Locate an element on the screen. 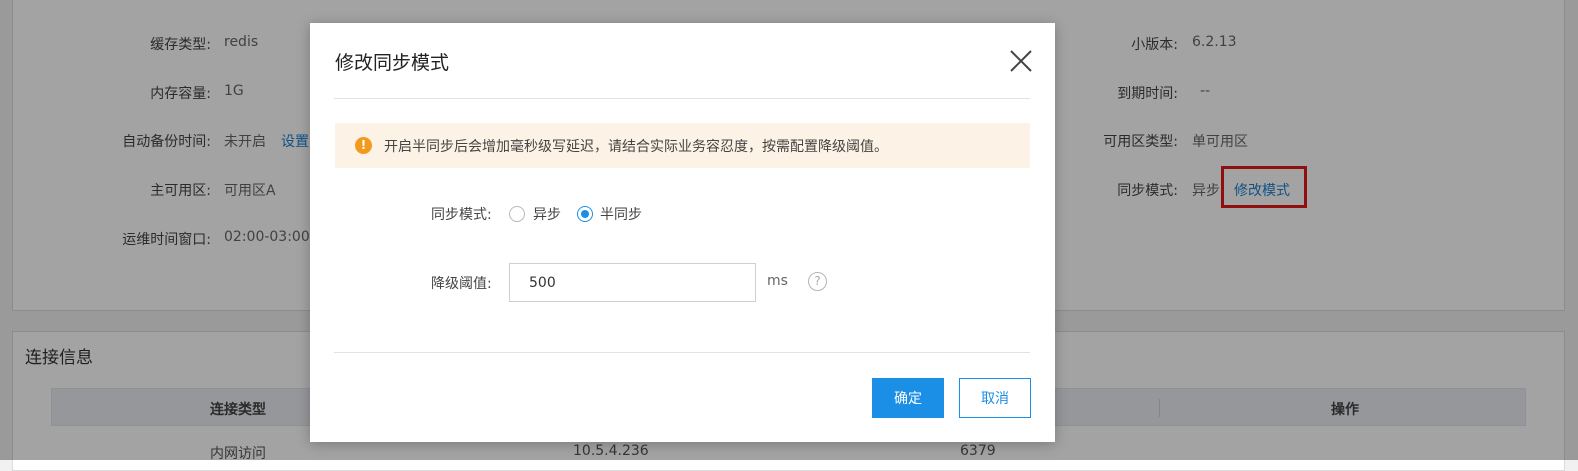 This screenshot has width=1578, height=471. footer-divider is located at coordinates (682, 352).